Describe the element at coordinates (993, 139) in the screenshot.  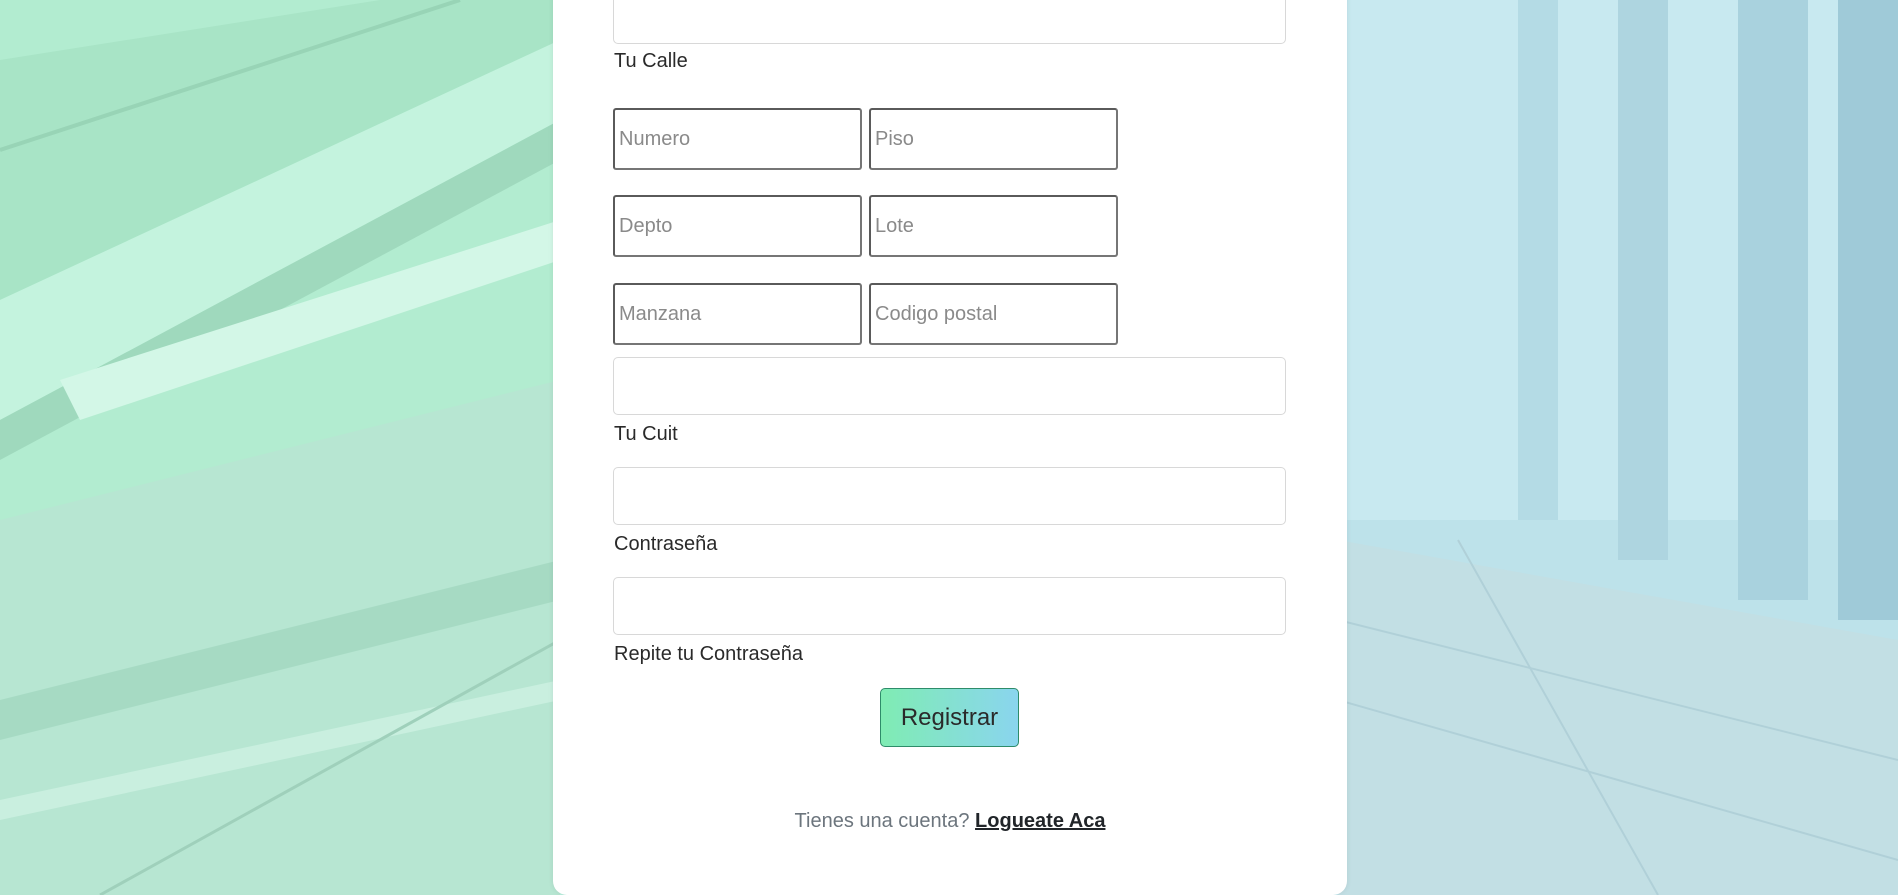
I see `piso-input` at that location.